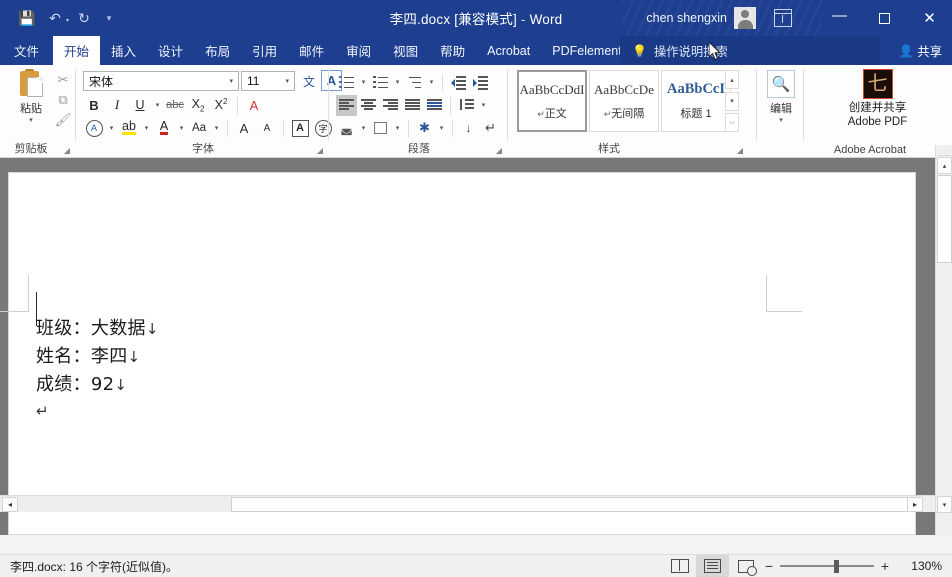 This screenshot has height=577, width=952. What do you see at coordinates (140, 105) in the screenshot?
I see `underline-button: U` at bounding box center [140, 105].